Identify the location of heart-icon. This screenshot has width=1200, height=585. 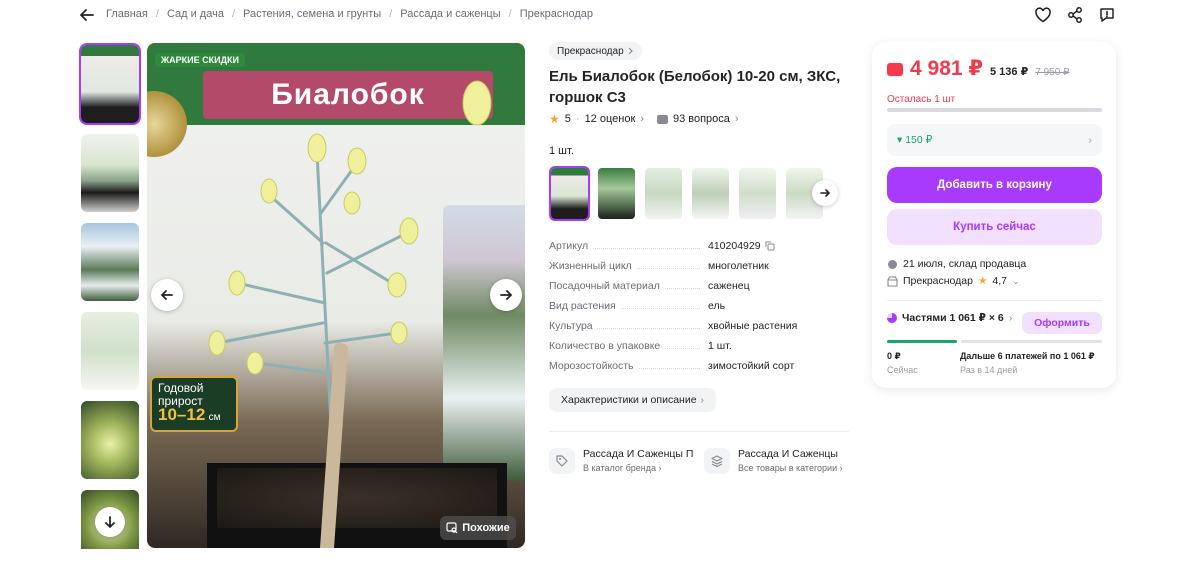
(1043, 15).